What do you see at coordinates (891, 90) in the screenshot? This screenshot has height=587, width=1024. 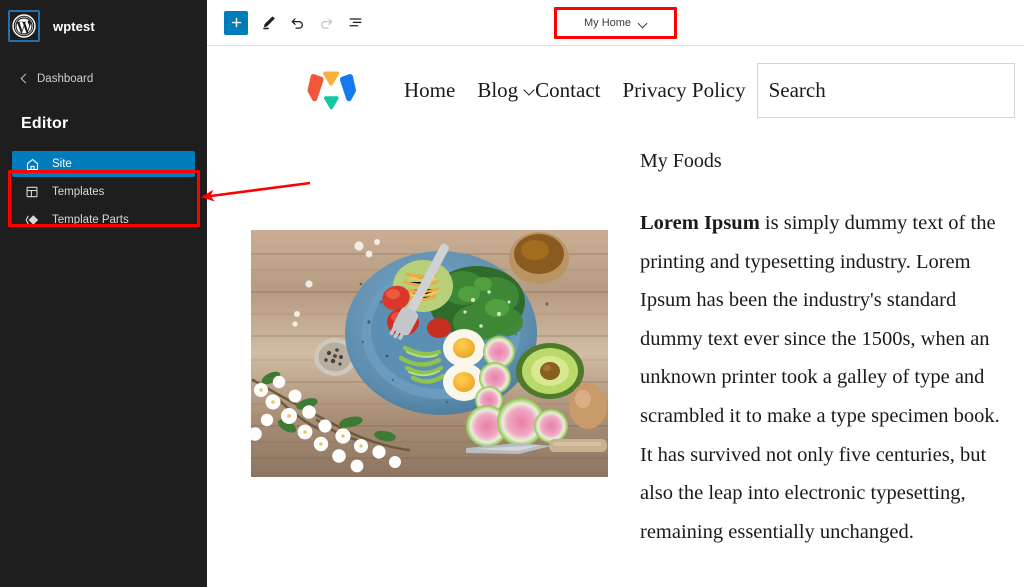 I see `search-input` at bounding box center [891, 90].